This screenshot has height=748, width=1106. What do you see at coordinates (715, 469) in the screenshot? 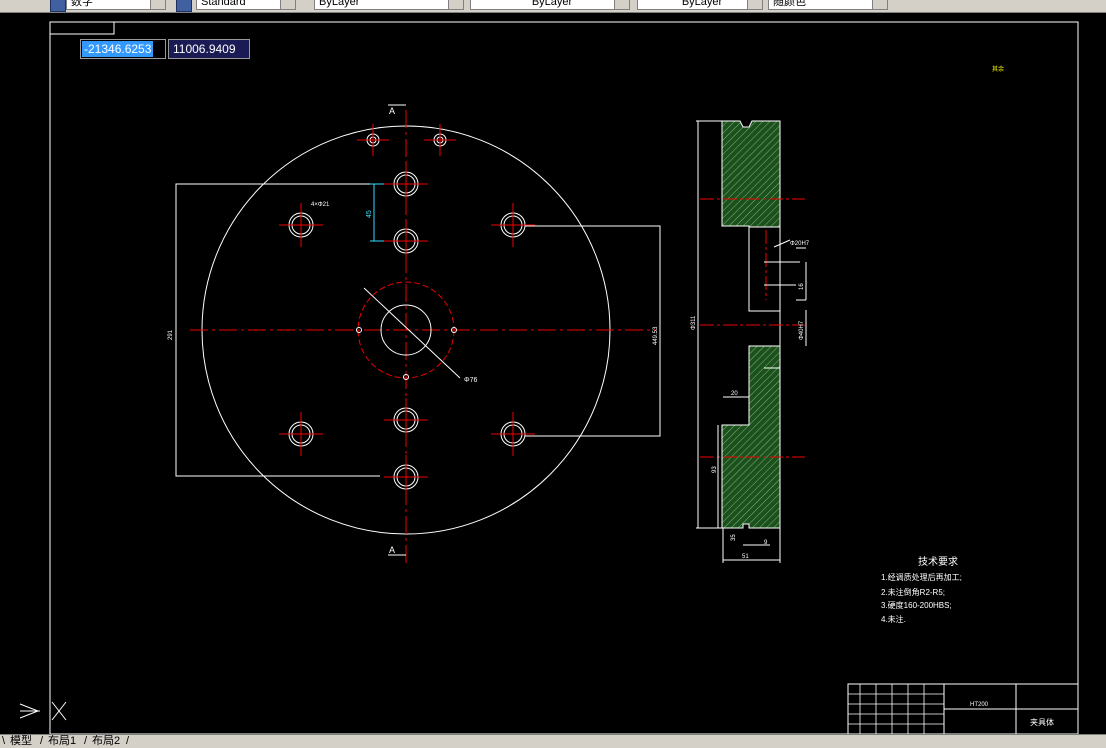
I see `side-dim-d5: 93` at bounding box center [715, 469].